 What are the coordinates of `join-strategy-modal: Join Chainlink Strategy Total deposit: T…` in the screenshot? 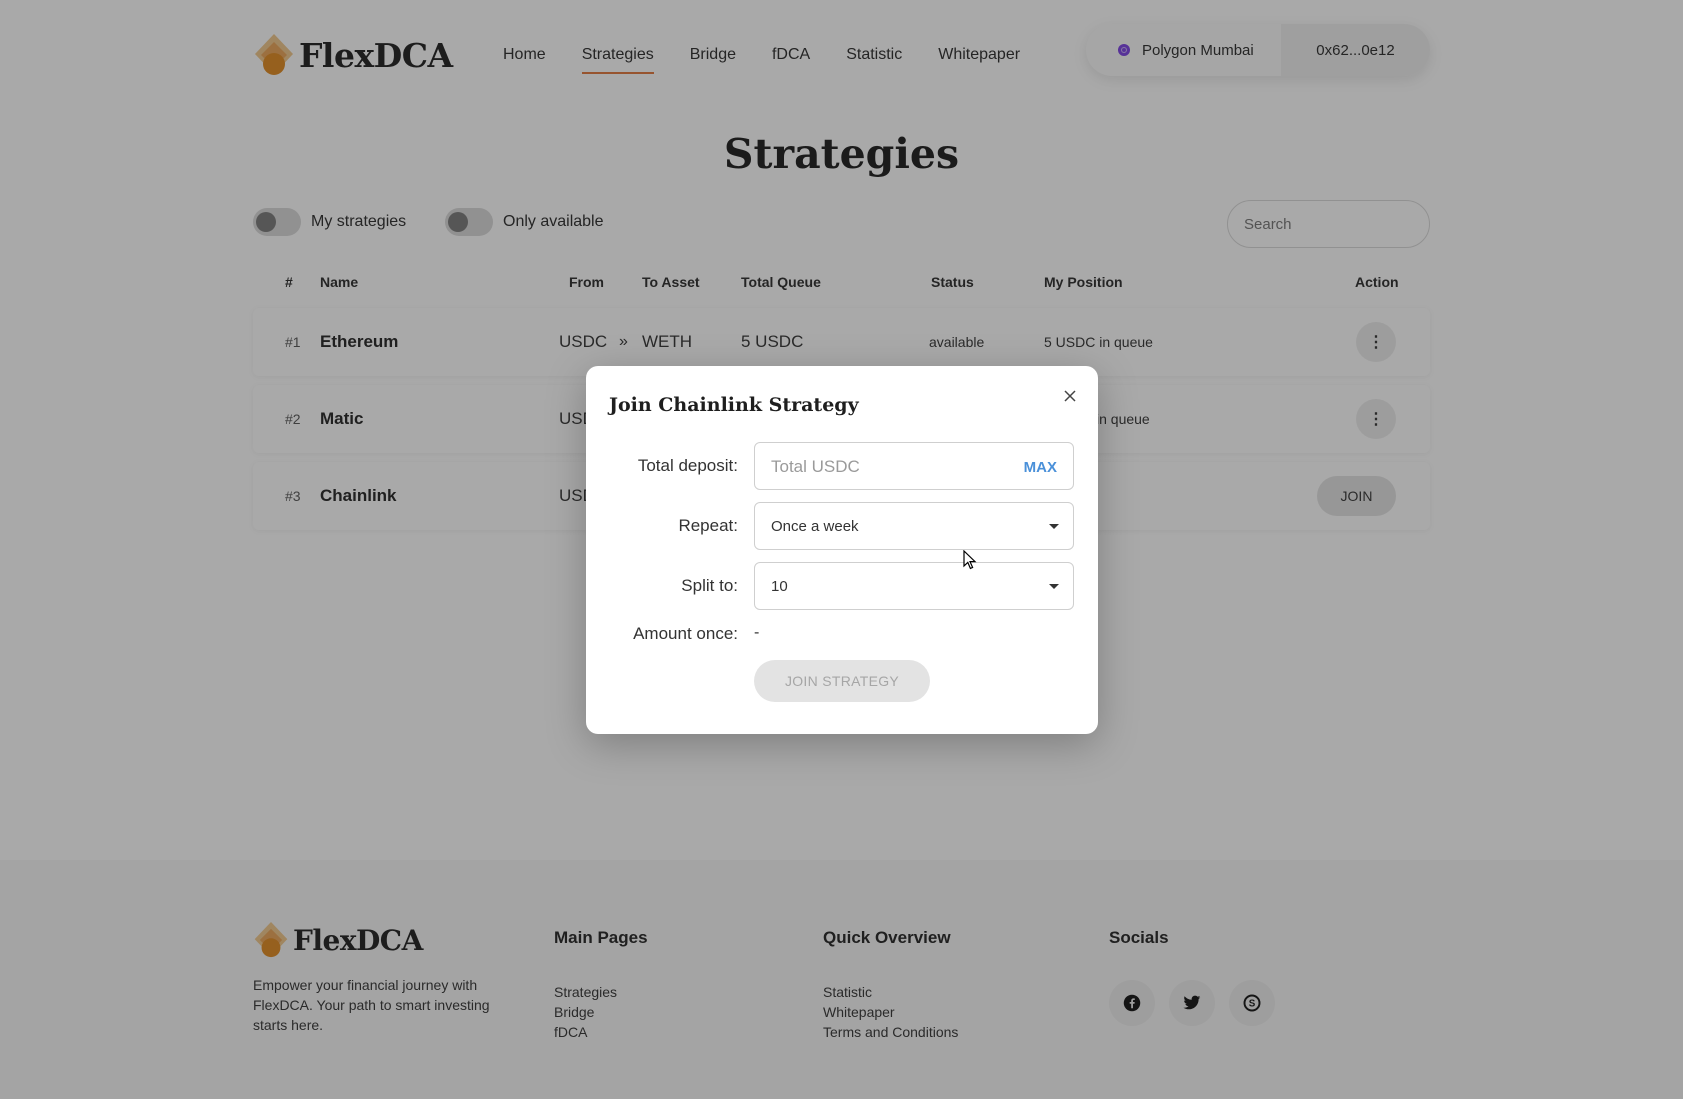 It's located at (842, 550).